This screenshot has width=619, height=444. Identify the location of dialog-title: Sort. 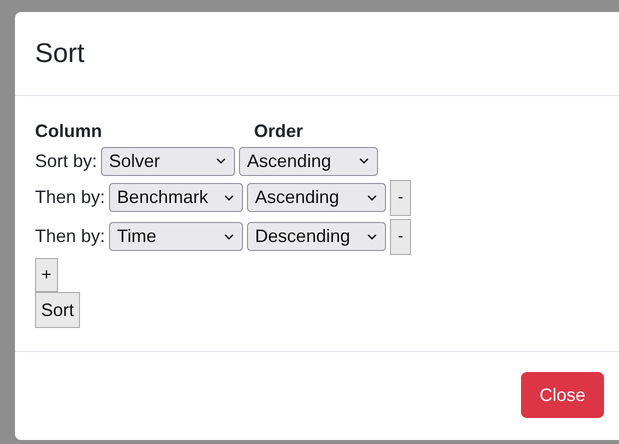
(60, 53).